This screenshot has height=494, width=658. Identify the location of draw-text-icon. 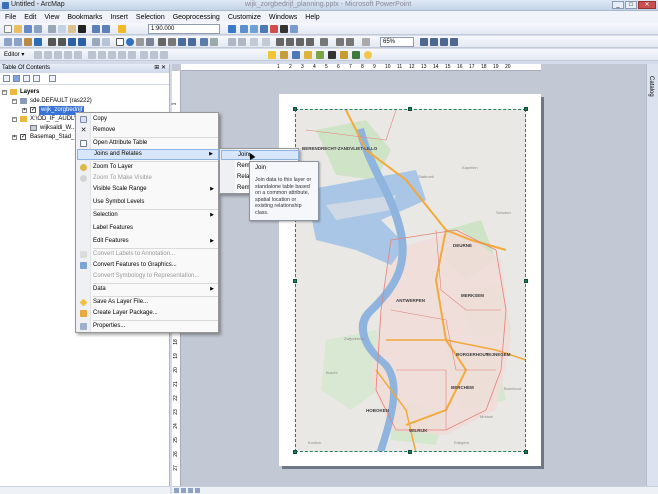
(308, 55).